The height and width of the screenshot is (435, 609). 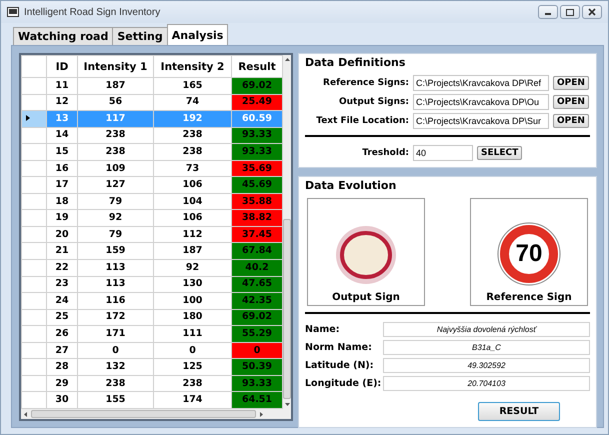 What do you see at coordinates (257, 218) in the screenshot?
I see `table-cell: 38.82` at bounding box center [257, 218].